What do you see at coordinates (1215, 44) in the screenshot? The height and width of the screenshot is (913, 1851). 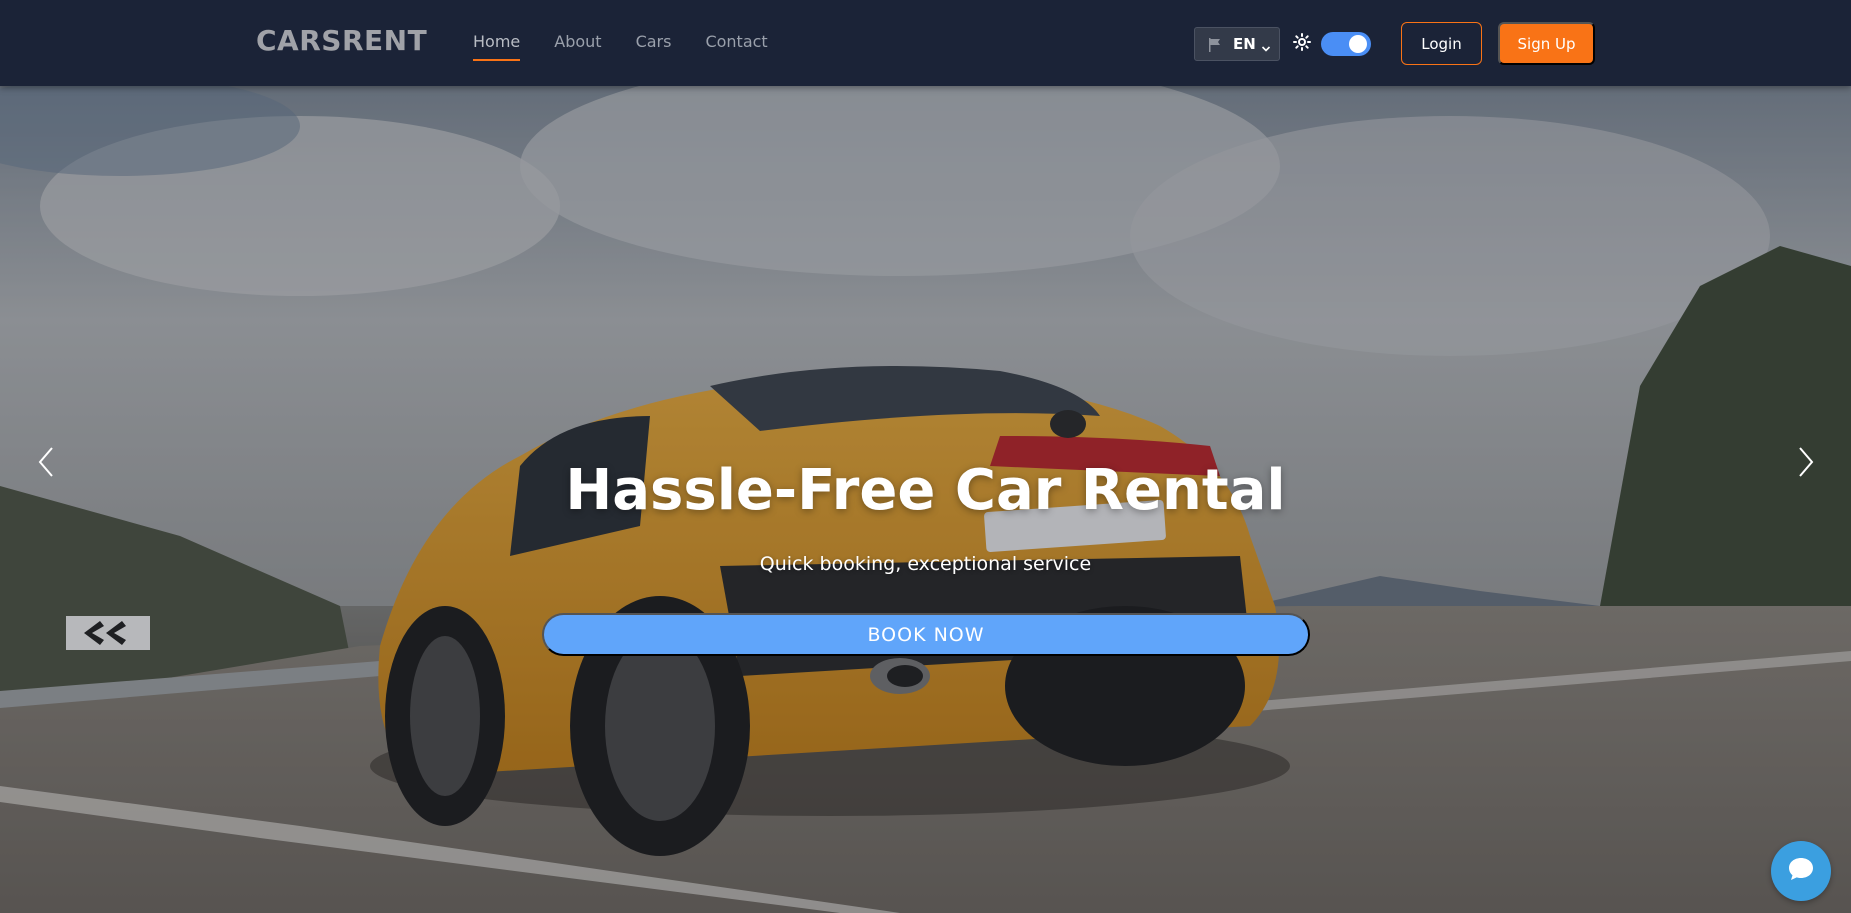 I see `flag-icon` at bounding box center [1215, 44].